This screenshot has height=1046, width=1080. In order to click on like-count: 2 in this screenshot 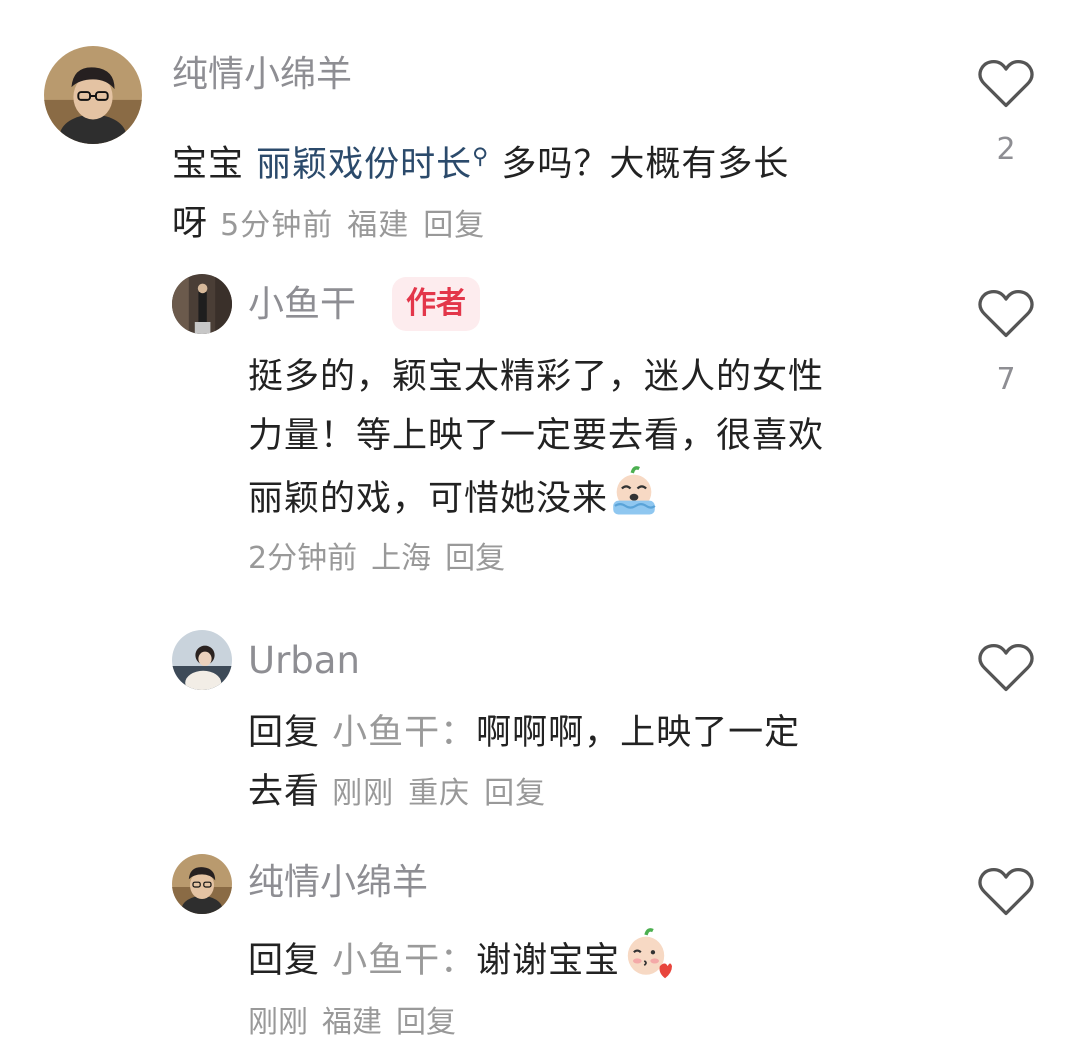, I will do `click(1006, 149)`.